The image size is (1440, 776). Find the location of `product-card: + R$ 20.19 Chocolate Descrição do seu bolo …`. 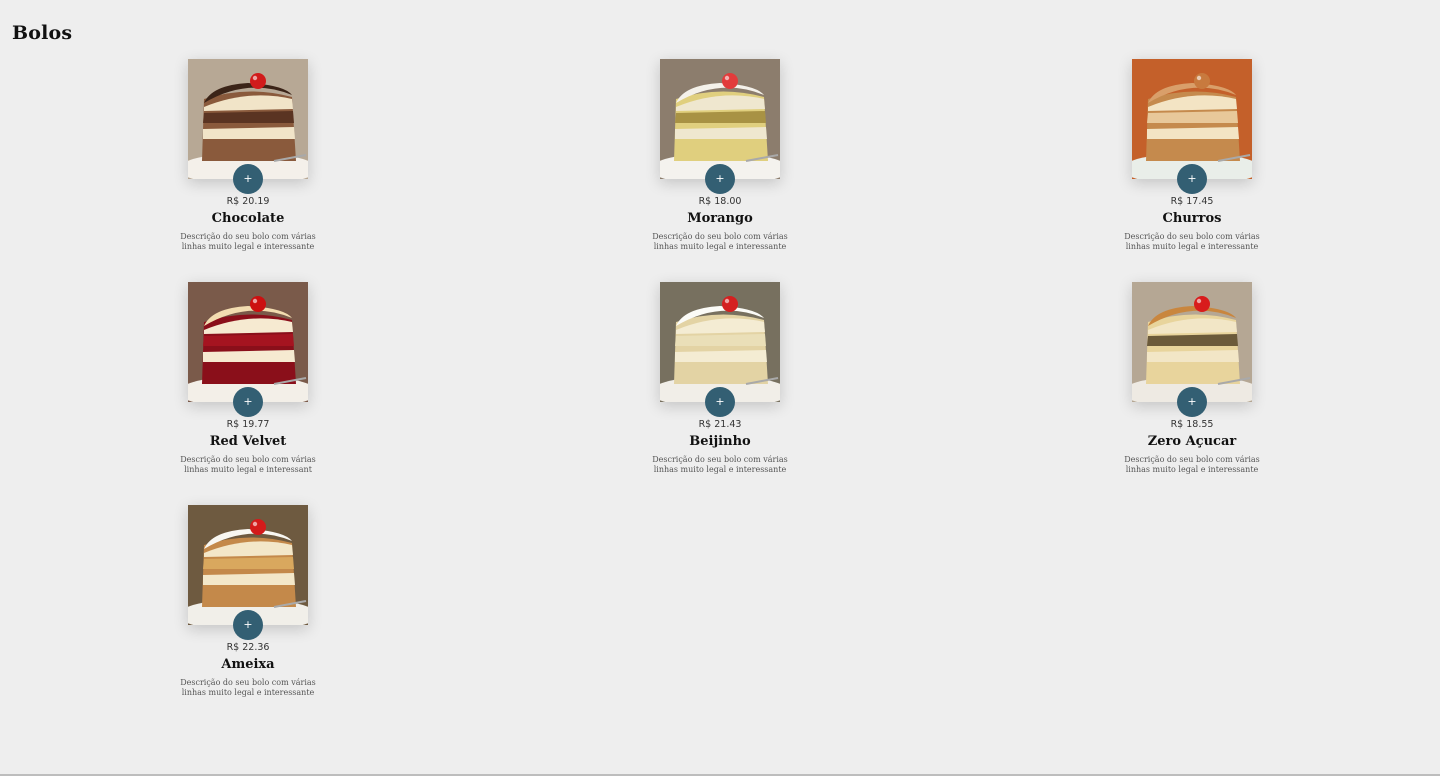

product-card: + R$ 20.19 Chocolate Descrição do seu bolo … is located at coordinates (248, 170).